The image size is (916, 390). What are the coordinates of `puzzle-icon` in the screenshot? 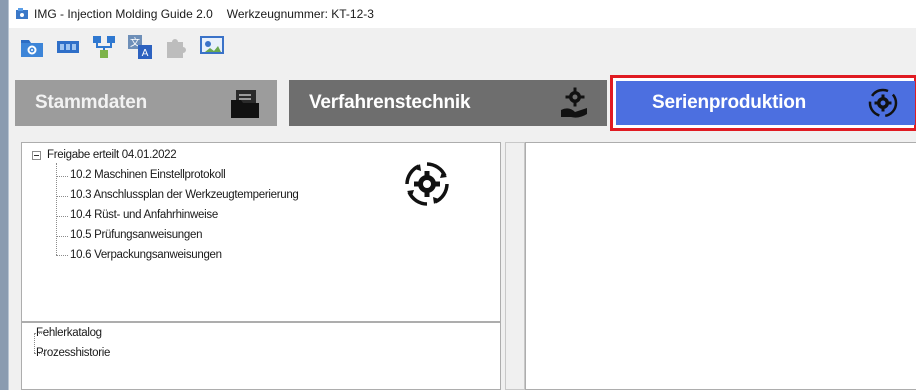 It's located at (176, 48).